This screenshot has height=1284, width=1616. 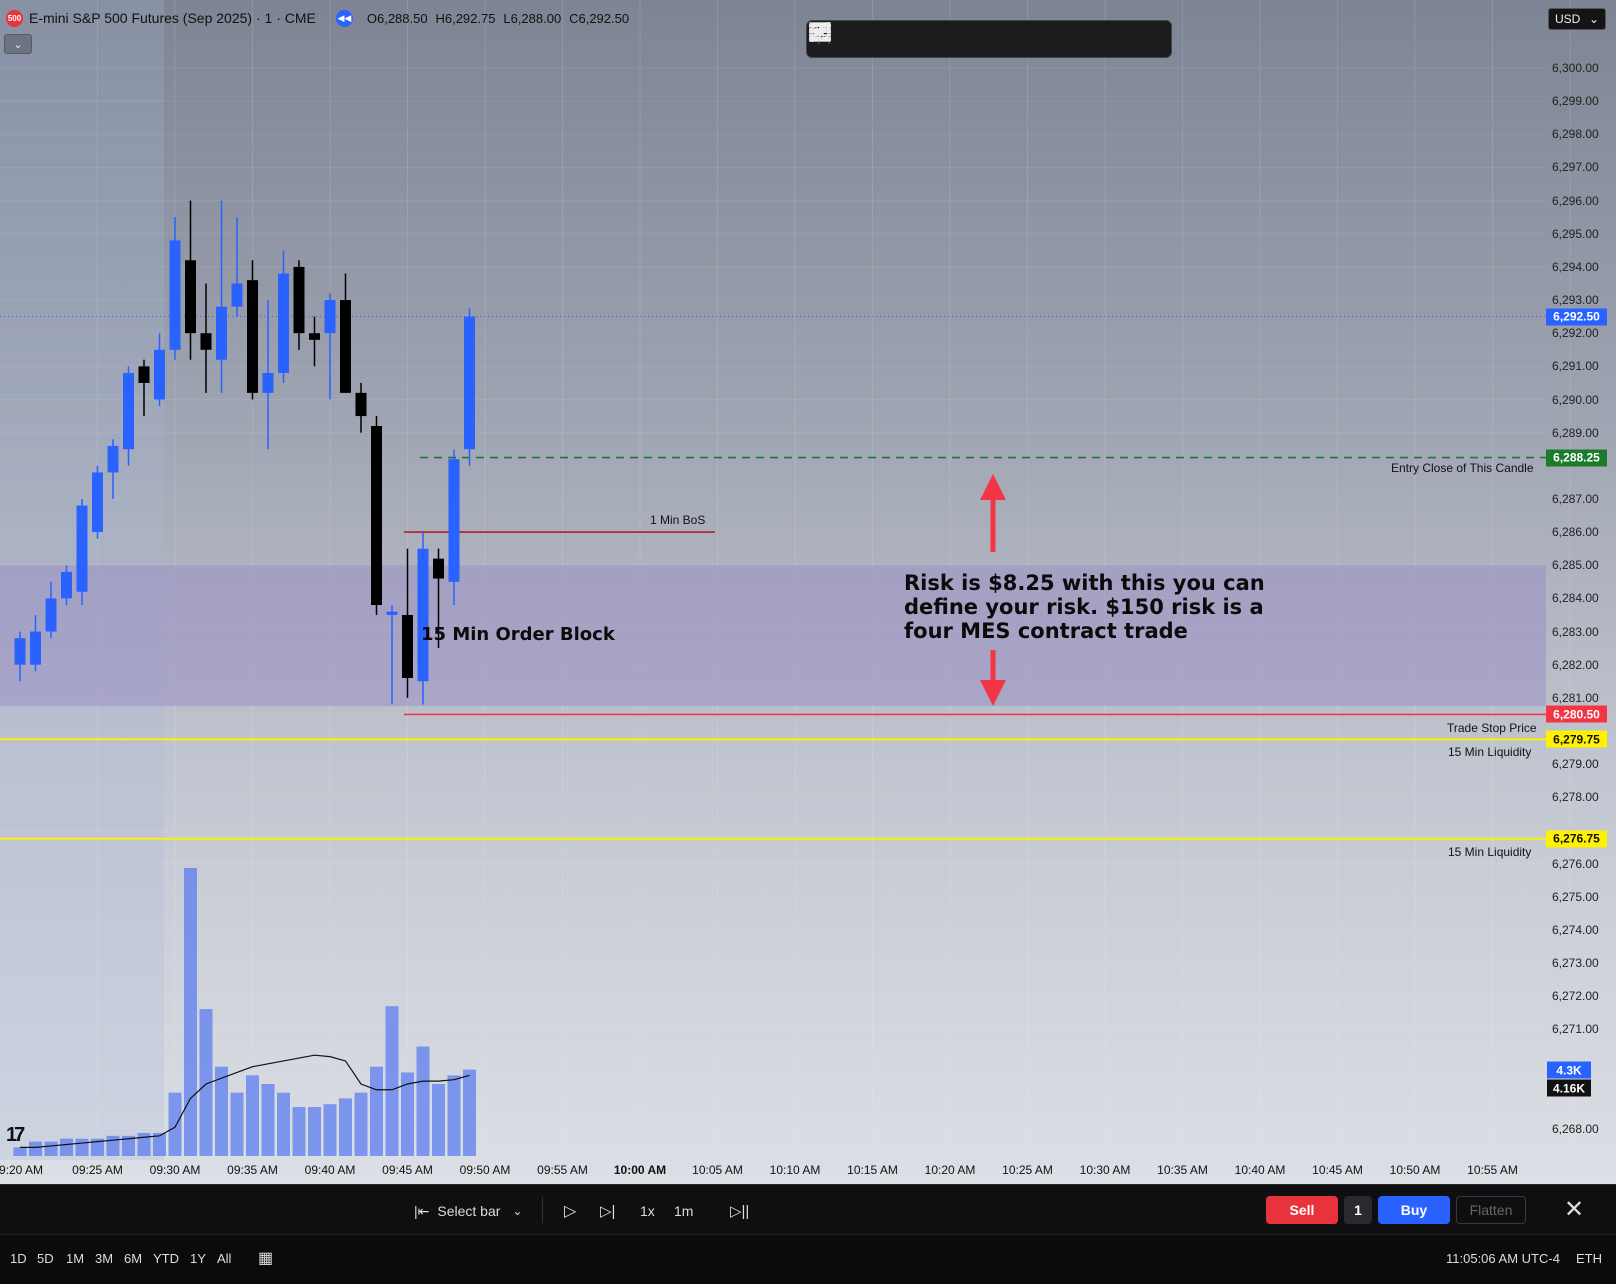 I want to click on symbol-logo-icon: 500, so click(x=14, y=18).